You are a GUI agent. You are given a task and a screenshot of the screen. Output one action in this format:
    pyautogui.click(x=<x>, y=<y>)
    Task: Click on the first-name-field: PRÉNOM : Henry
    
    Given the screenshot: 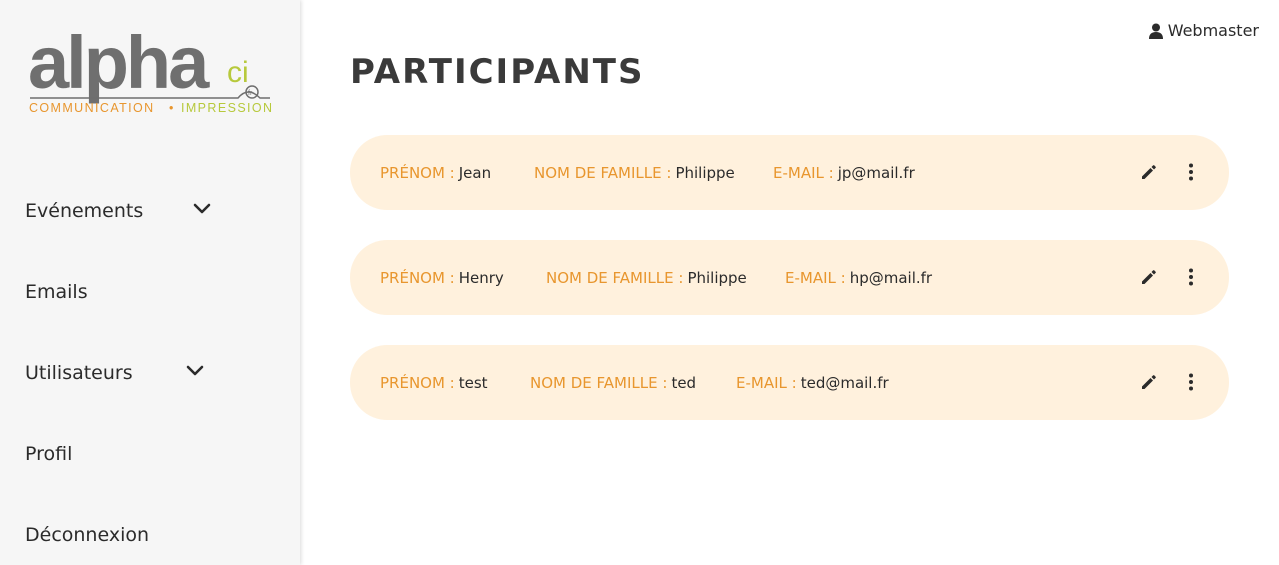 What is the action you would take?
    pyautogui.click(x=463, y=278)
    